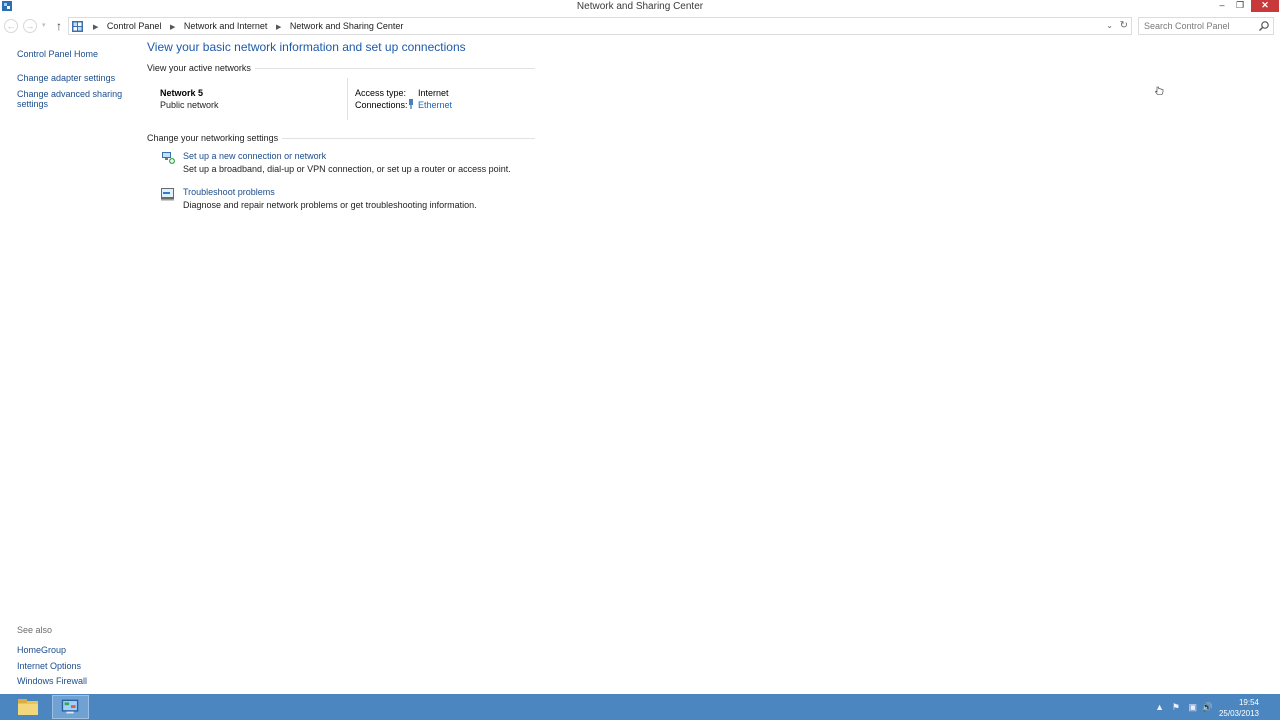 This screenshot has width=1280, height=720. Describe the element at coordinates (1159, 90) in the screenshot. I see `hand-cursor-icon` at that location.